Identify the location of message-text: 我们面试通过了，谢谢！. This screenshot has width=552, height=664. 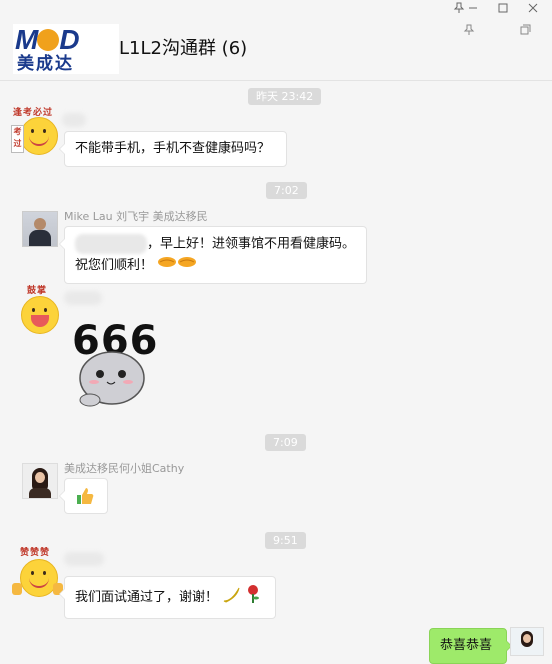
(147, 597).